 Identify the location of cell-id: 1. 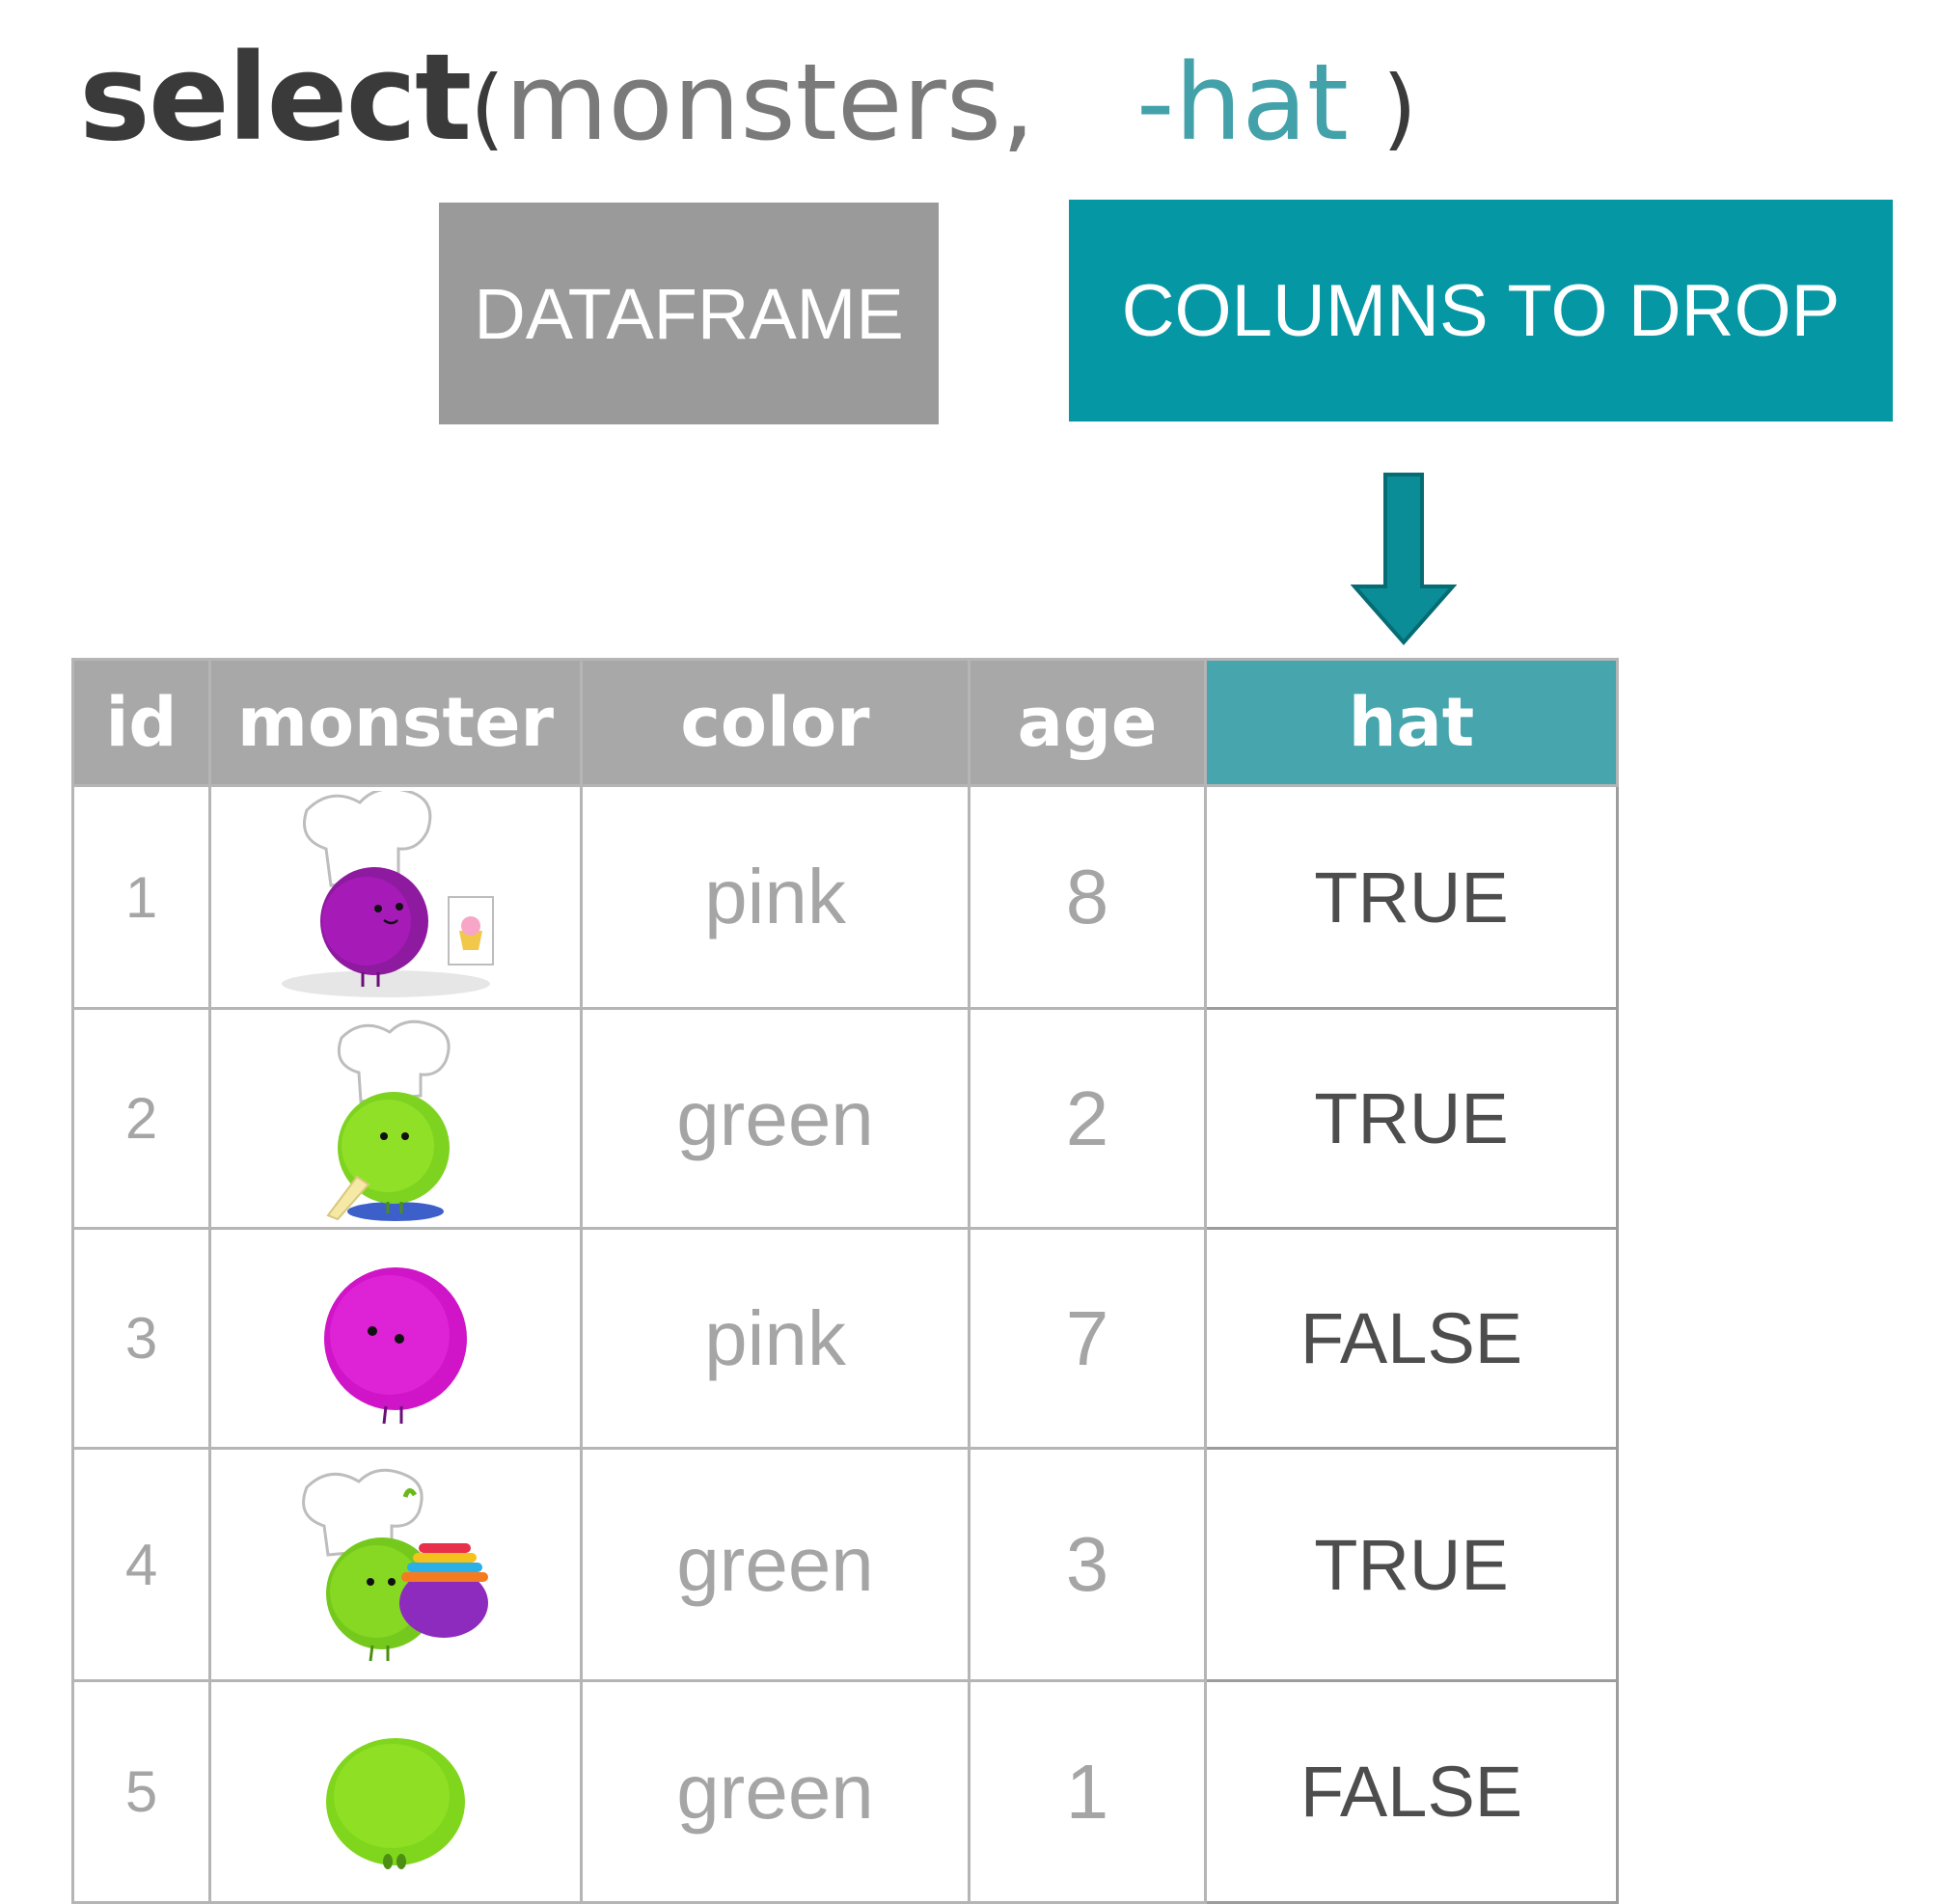
(141, 897).